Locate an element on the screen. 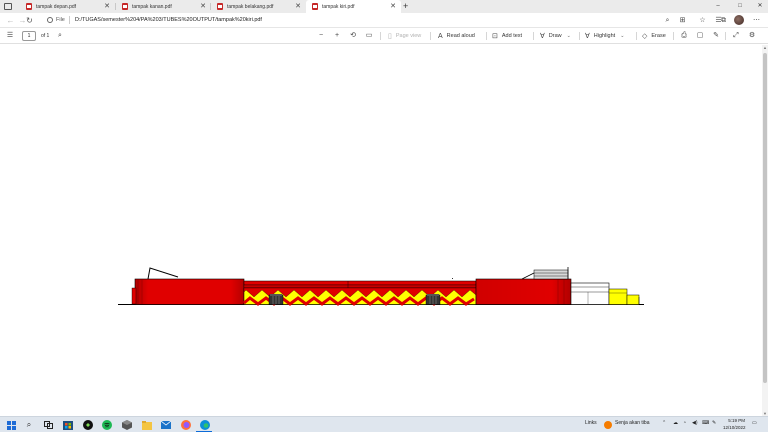 Image resolution: width=768 pixels, height=432 pixels. zoom-in-icon: + is located at coordinates (337, 36).